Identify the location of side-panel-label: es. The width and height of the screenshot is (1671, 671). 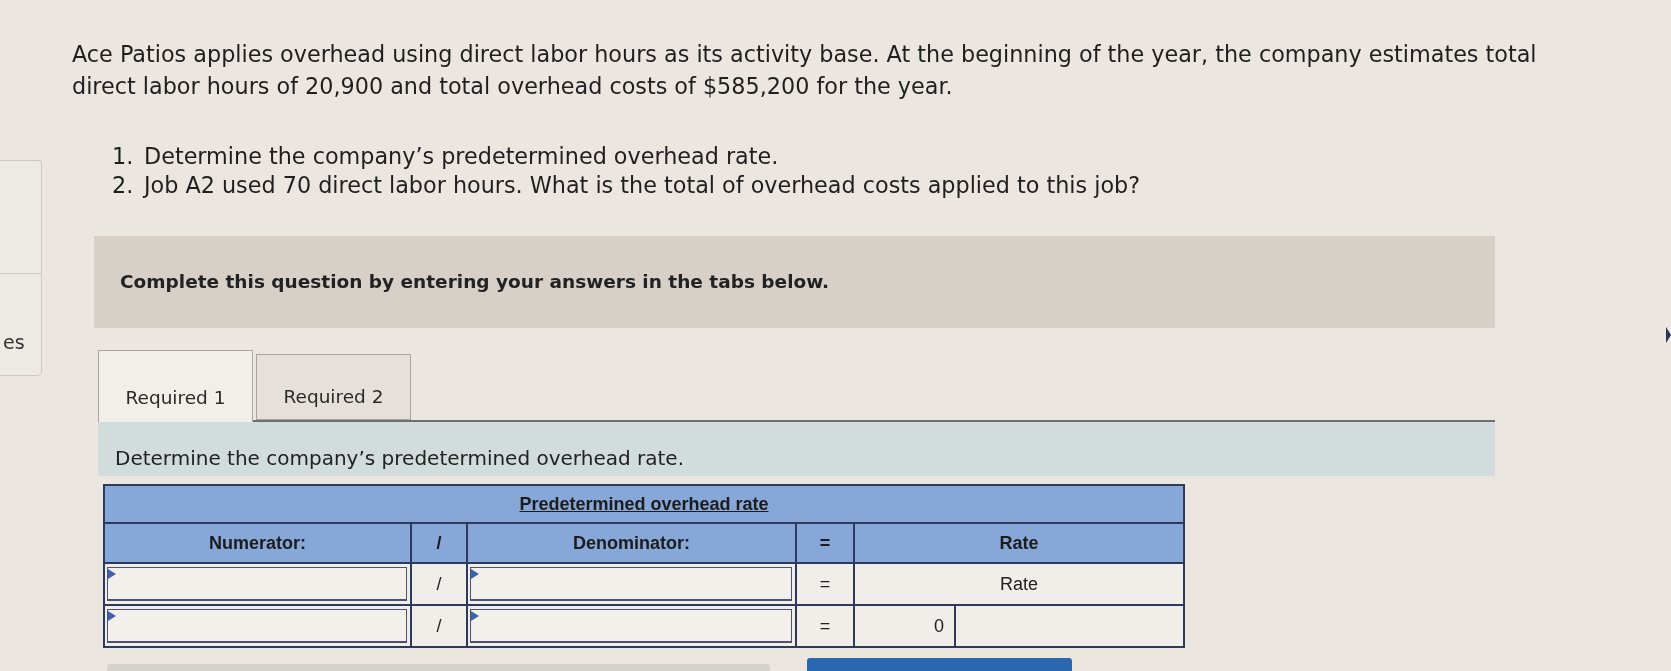
(14, 342).